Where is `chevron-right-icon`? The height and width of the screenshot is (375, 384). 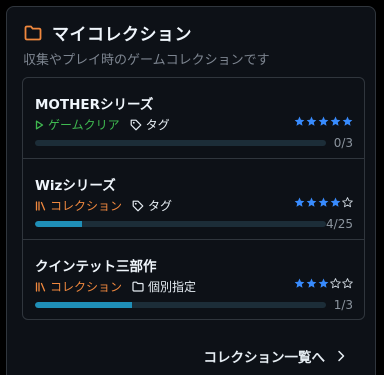
chevron-right-icon is located at coordinates (341, 356).